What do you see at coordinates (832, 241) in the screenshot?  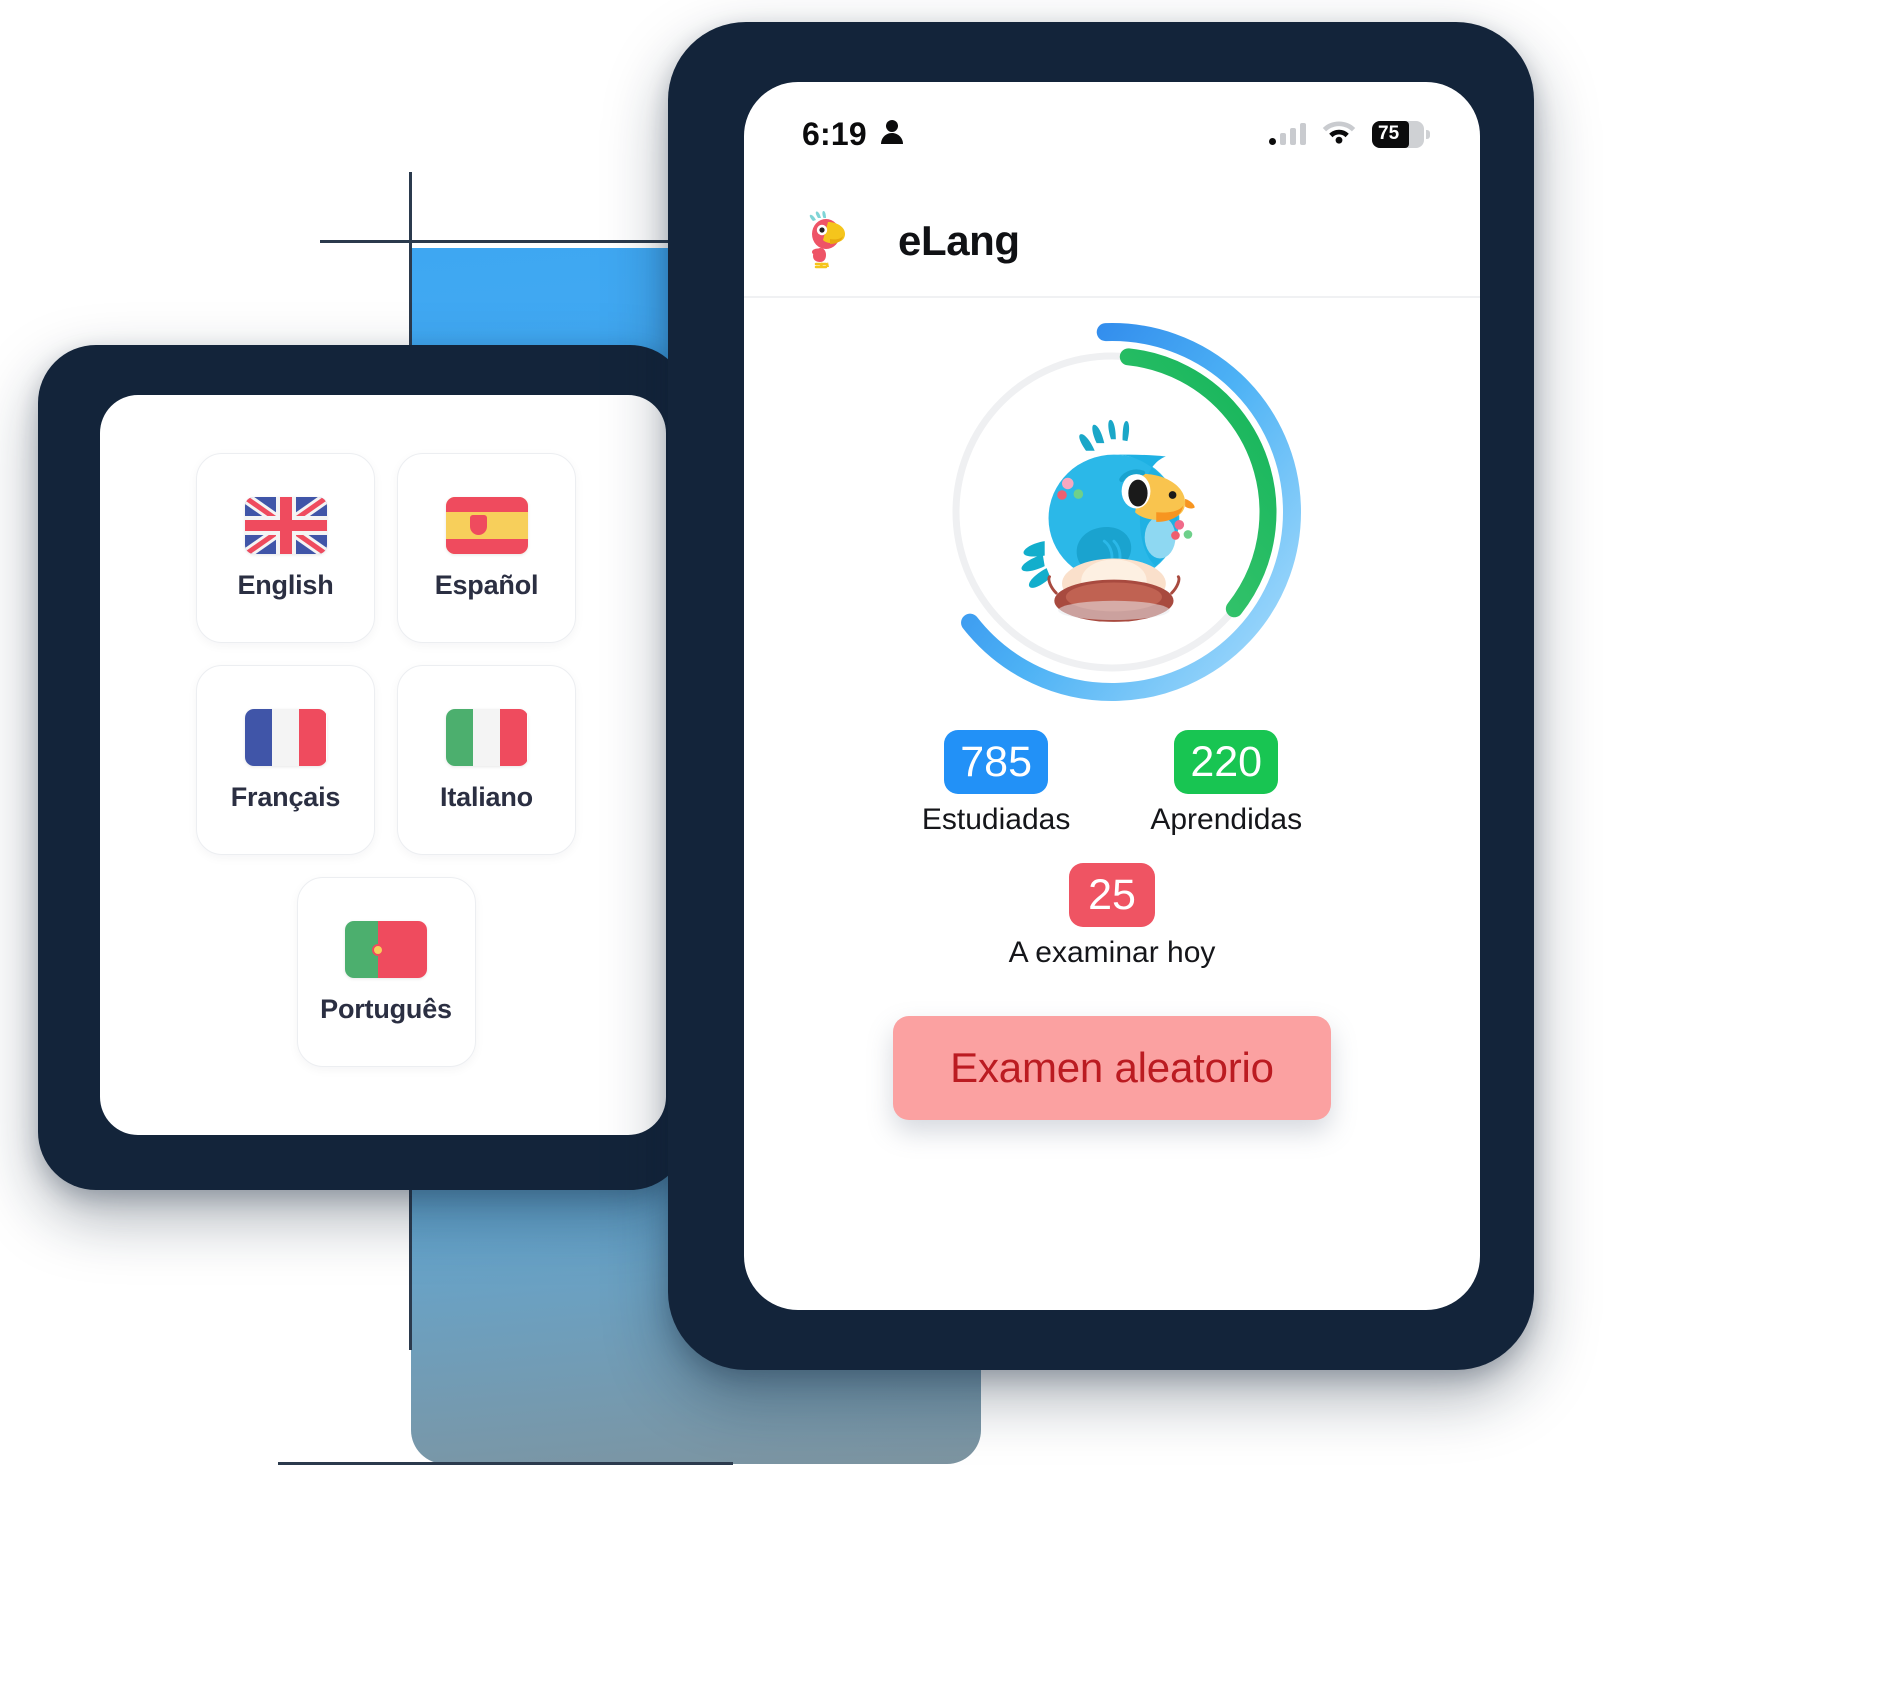 I see `parrot-logo-icon` at bounding box center [832, 241].